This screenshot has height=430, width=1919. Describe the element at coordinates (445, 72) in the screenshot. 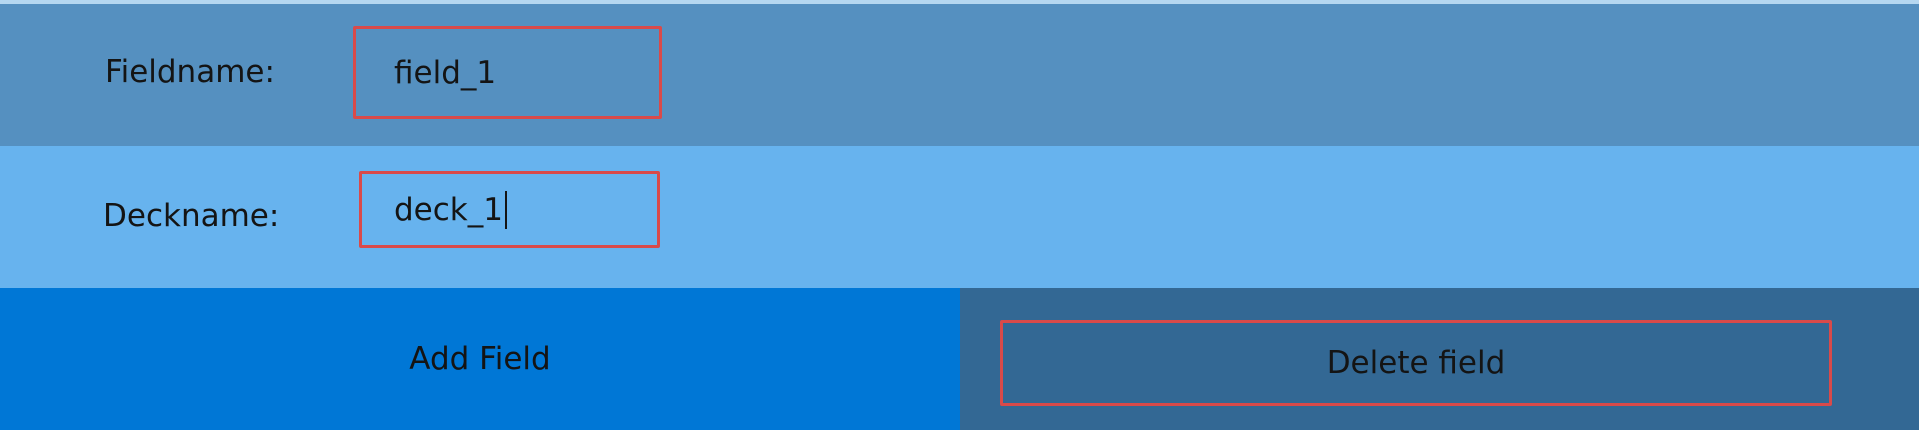

I see `fieldname-input-value: field_1` at that location.